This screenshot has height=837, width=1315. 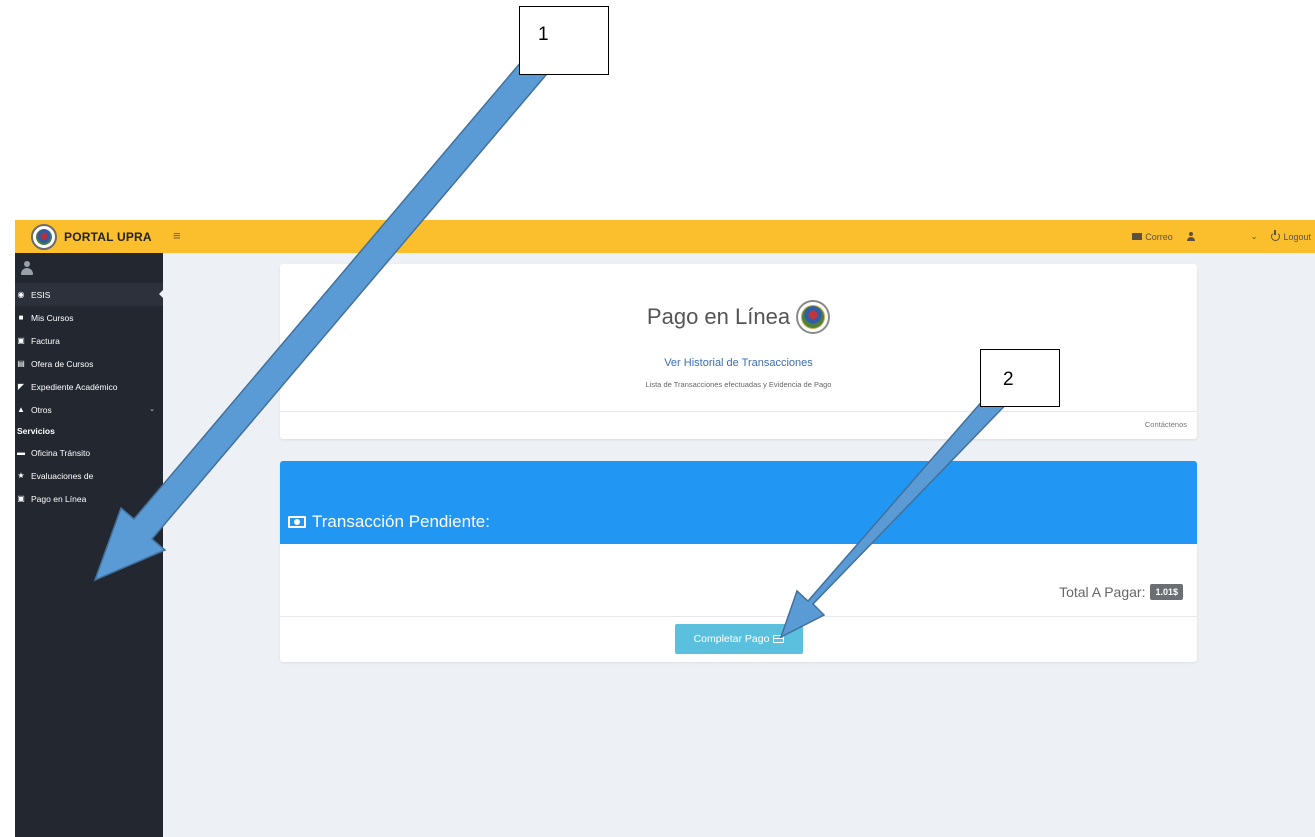 I want to click on page-title: Pago en Línea, so click(x=718, y=316).